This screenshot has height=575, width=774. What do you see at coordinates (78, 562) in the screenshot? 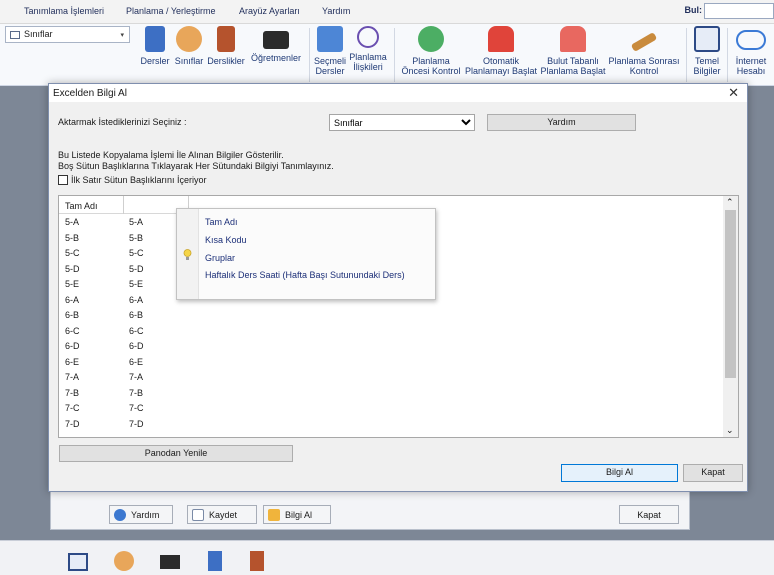
I see `bank-icon` at bounding box center [78, 562].